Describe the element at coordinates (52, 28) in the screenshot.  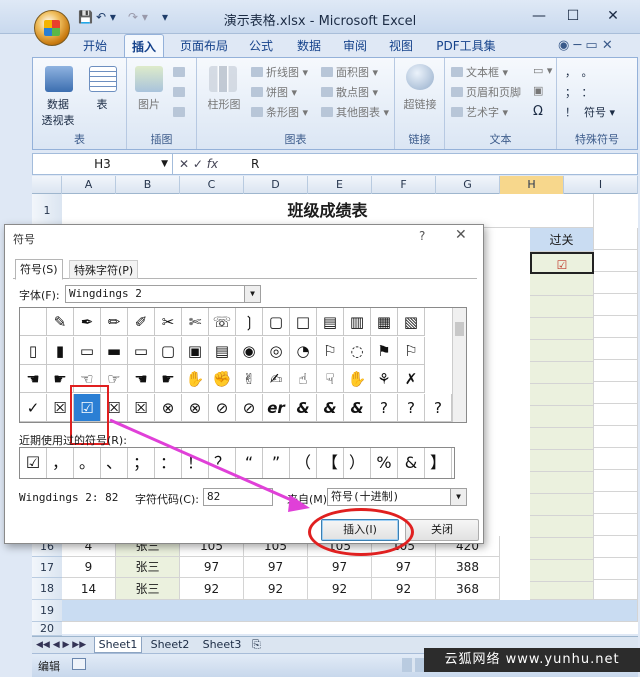
I see `office-button` at that location.